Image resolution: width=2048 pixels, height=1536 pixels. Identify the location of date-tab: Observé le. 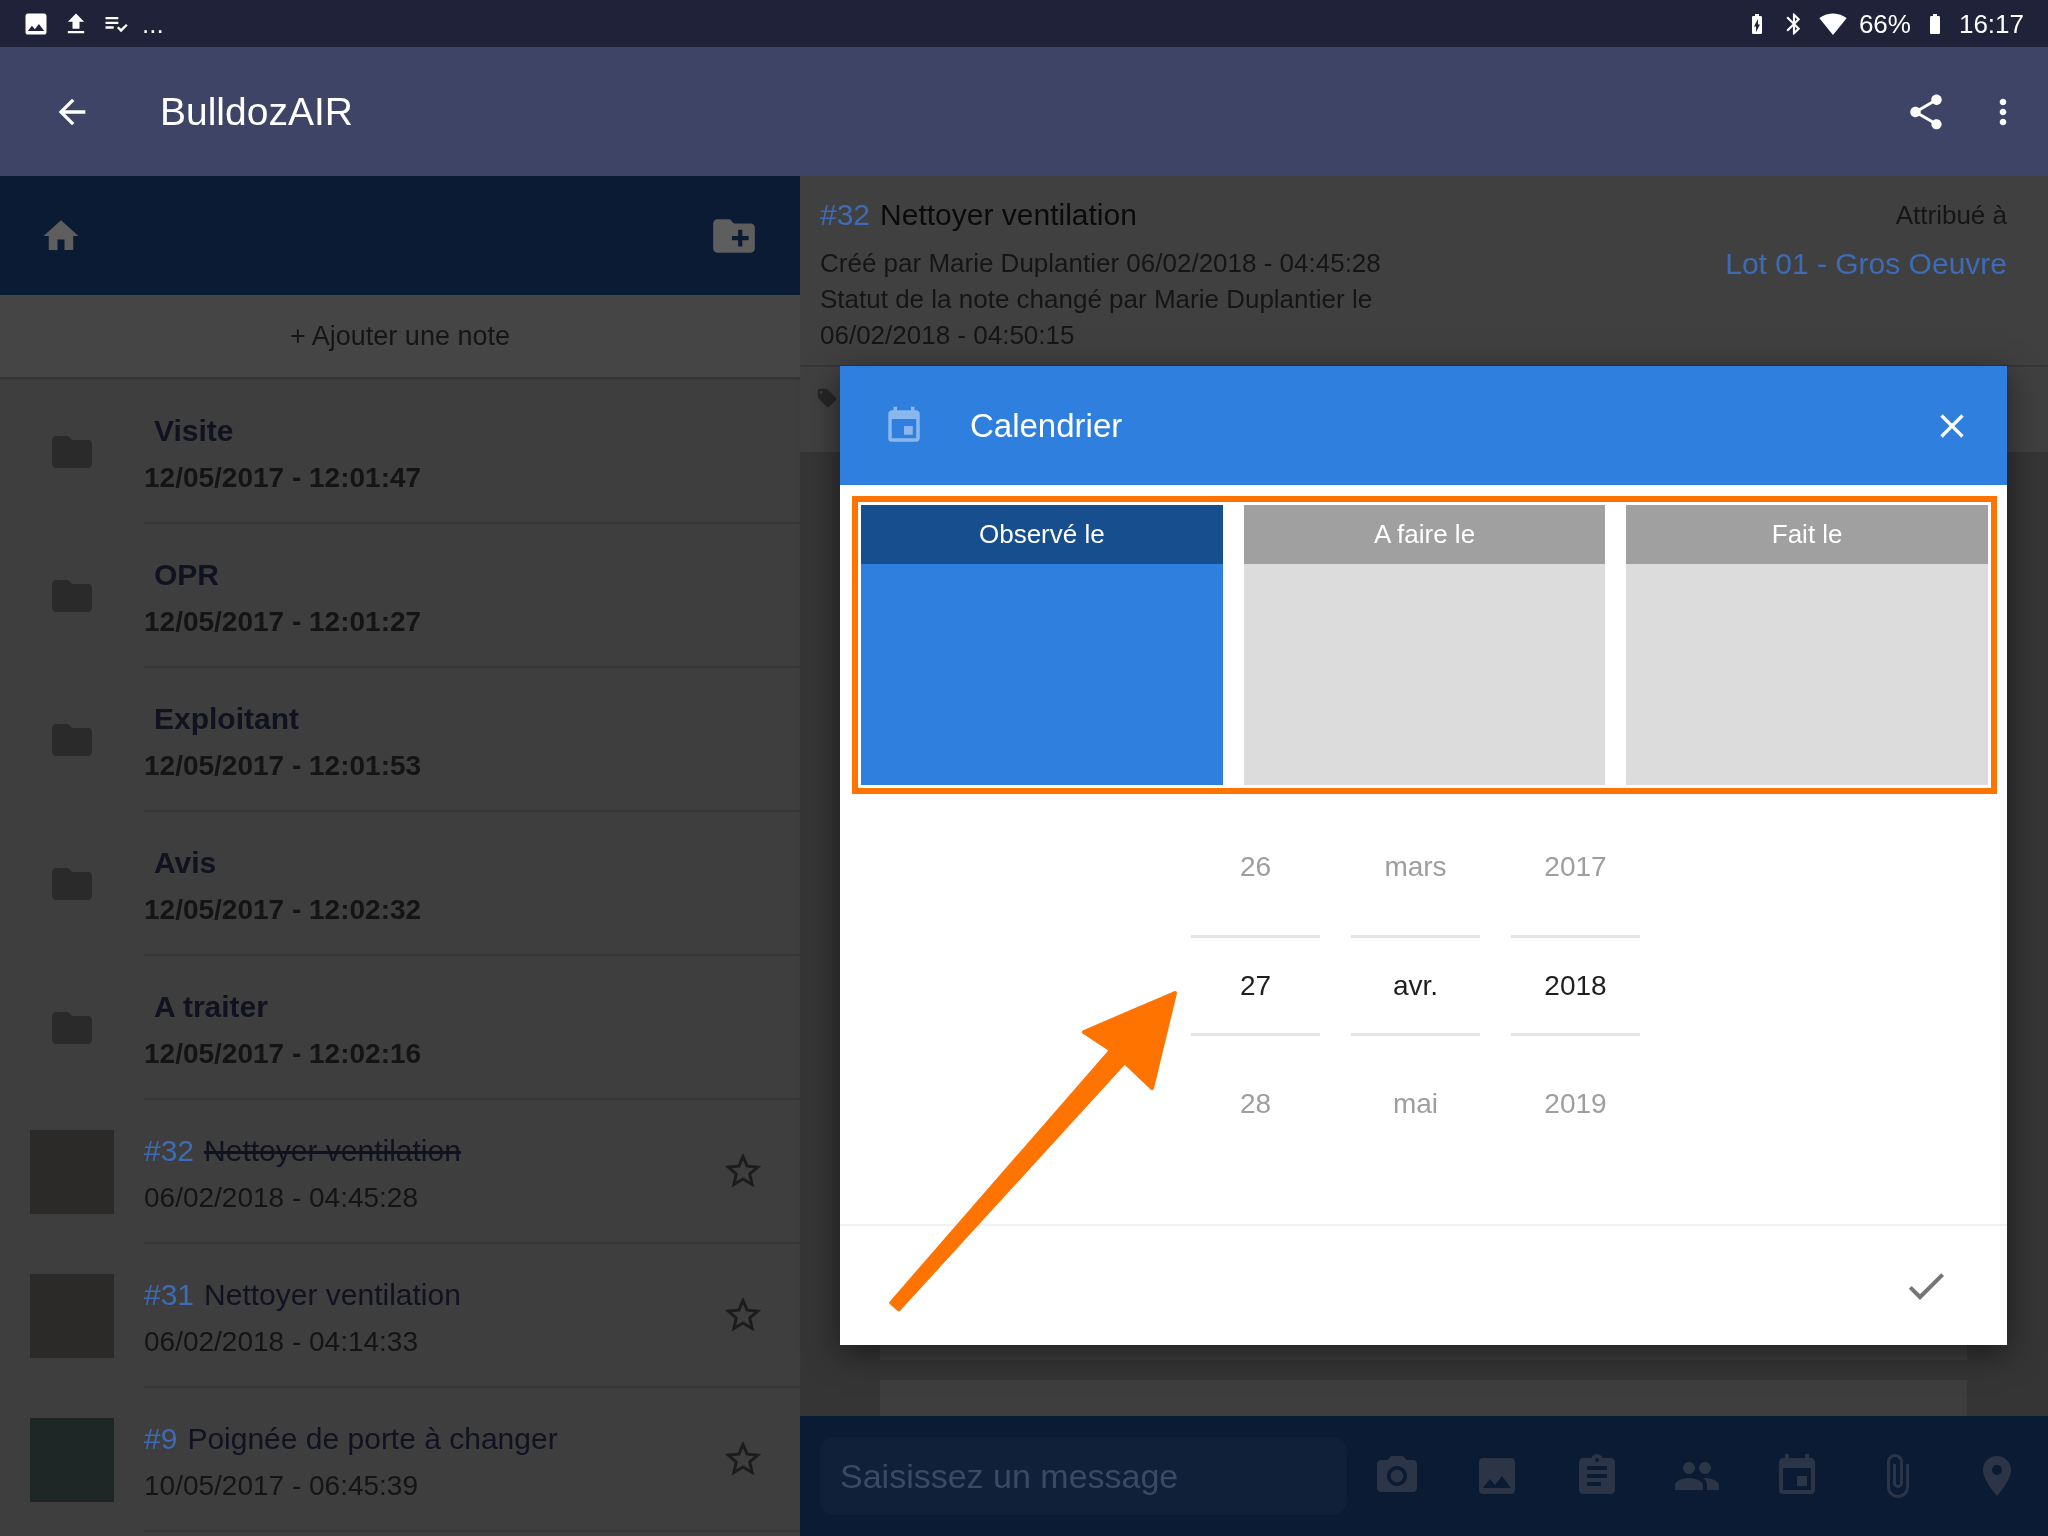
(1042, 645).